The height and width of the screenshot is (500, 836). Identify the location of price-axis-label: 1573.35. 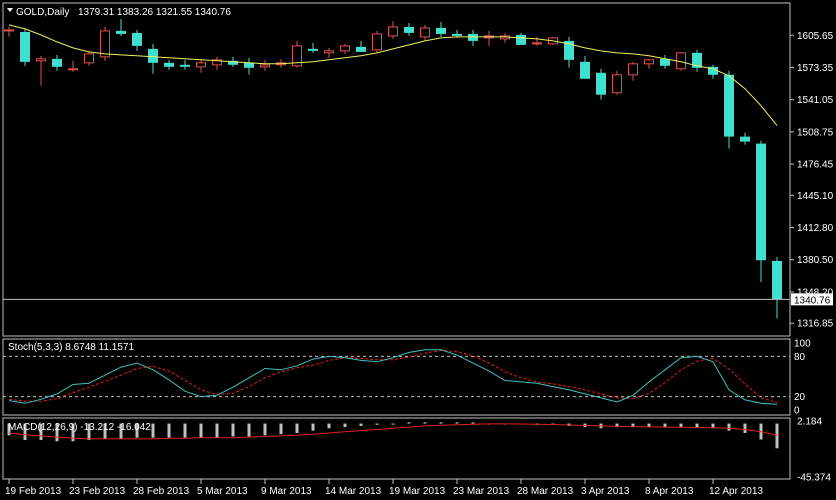
(815, 68).